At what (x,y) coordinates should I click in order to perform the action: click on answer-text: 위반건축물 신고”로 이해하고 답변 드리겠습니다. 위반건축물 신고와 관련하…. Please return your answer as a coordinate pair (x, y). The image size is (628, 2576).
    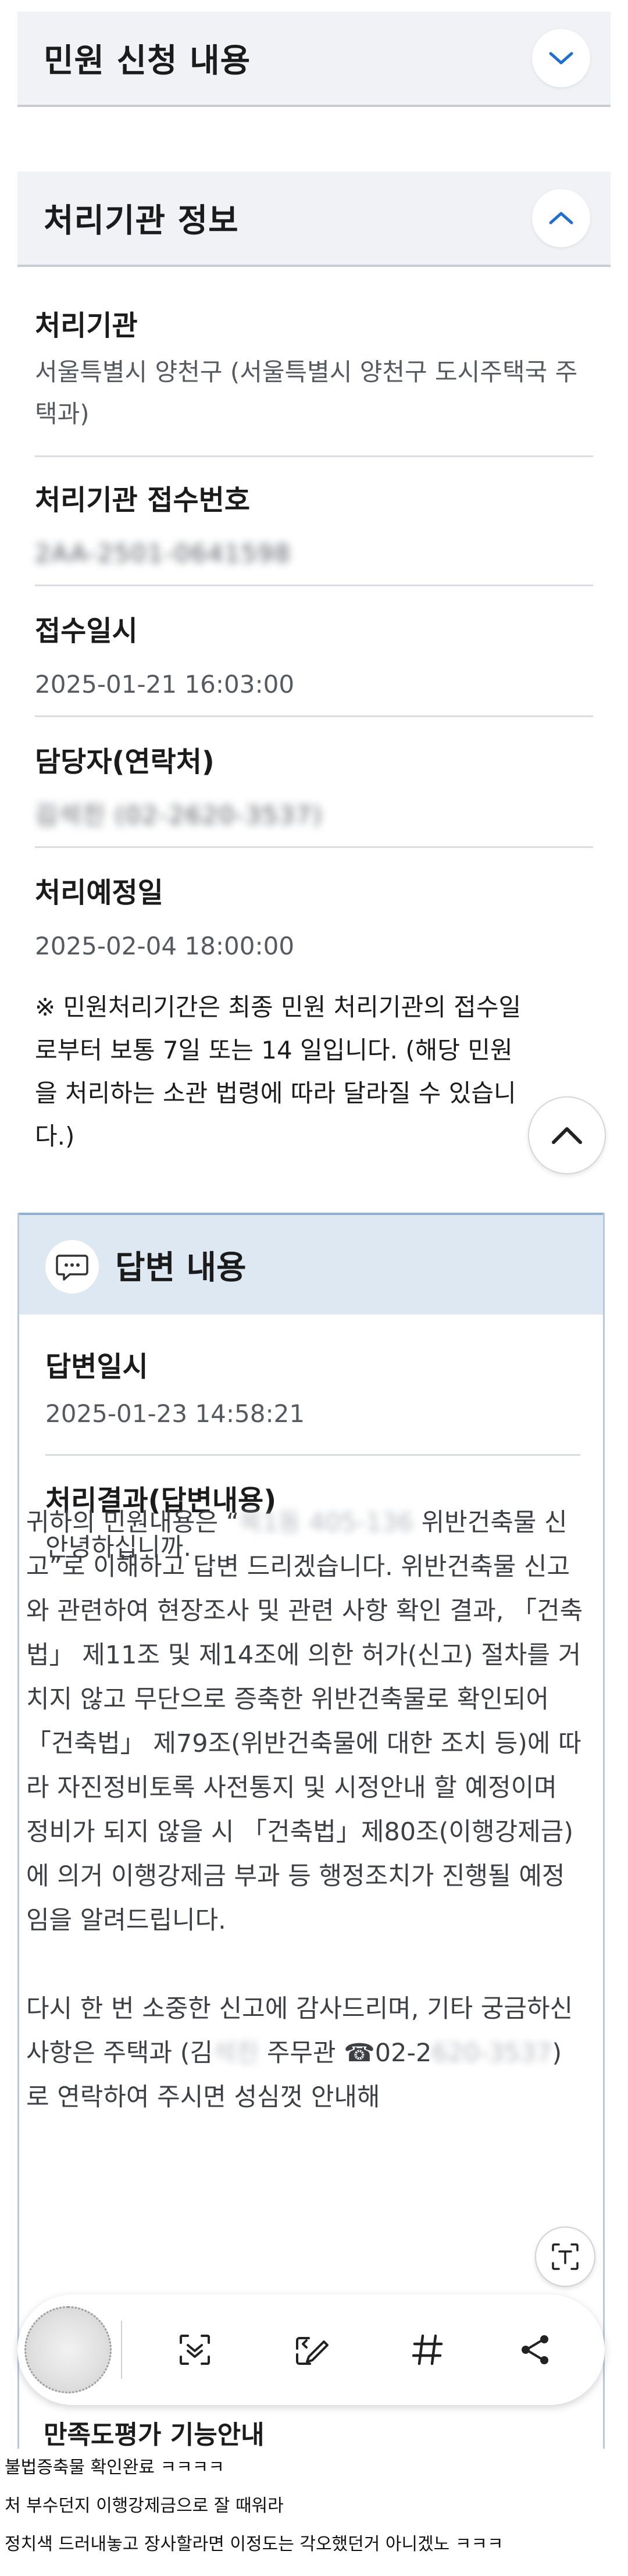
    Looking at the image, I should click on (304, 1721).